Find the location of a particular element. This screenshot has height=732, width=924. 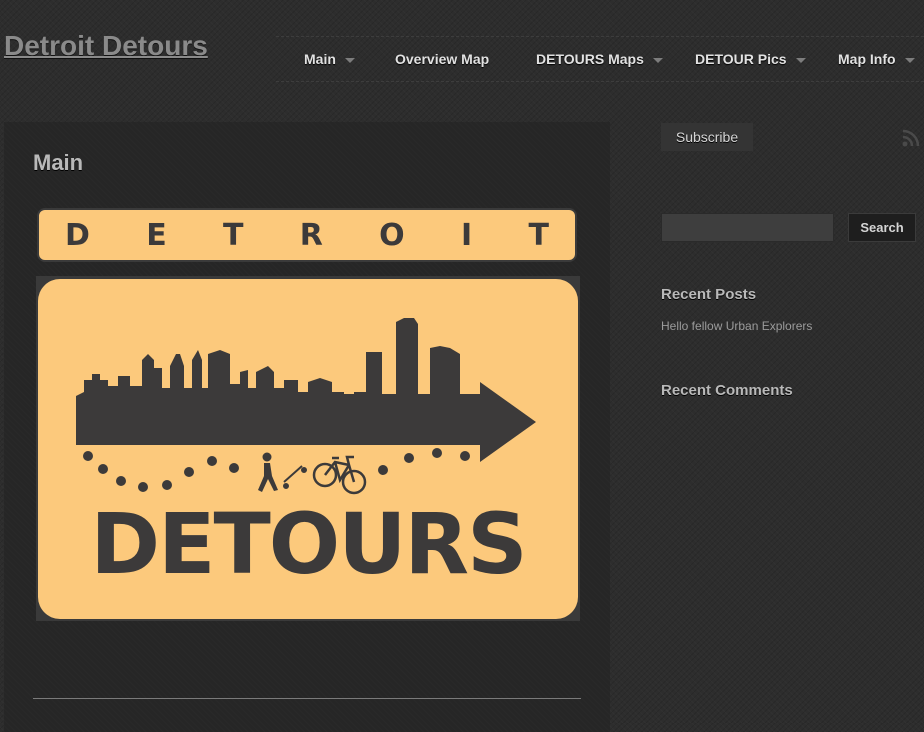

banner-letter: O is located at coordinates (392, 235).